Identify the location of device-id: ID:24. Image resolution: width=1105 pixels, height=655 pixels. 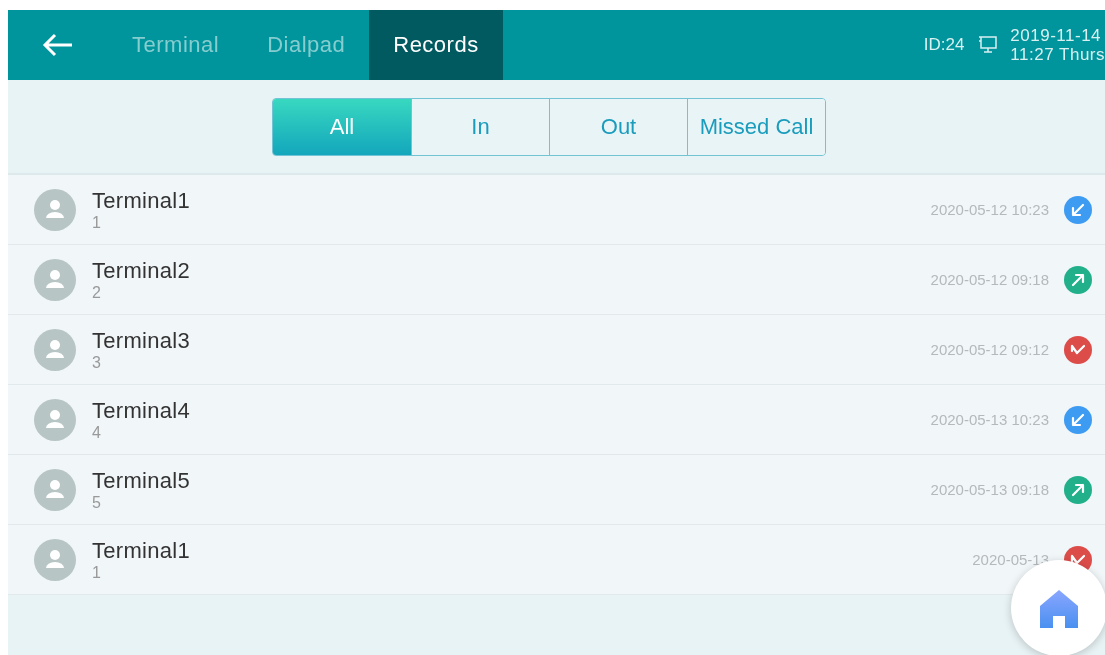
(944, 45).